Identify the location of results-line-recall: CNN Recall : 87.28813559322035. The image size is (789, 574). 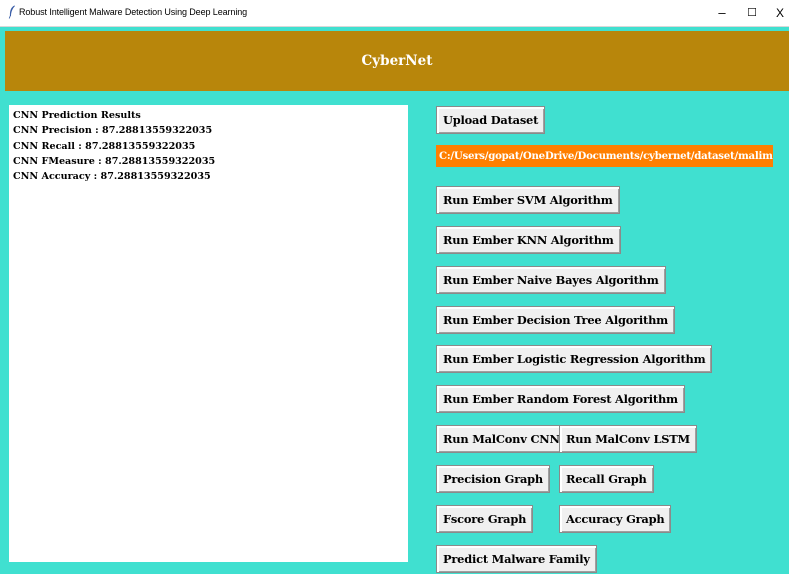
(104, 146).